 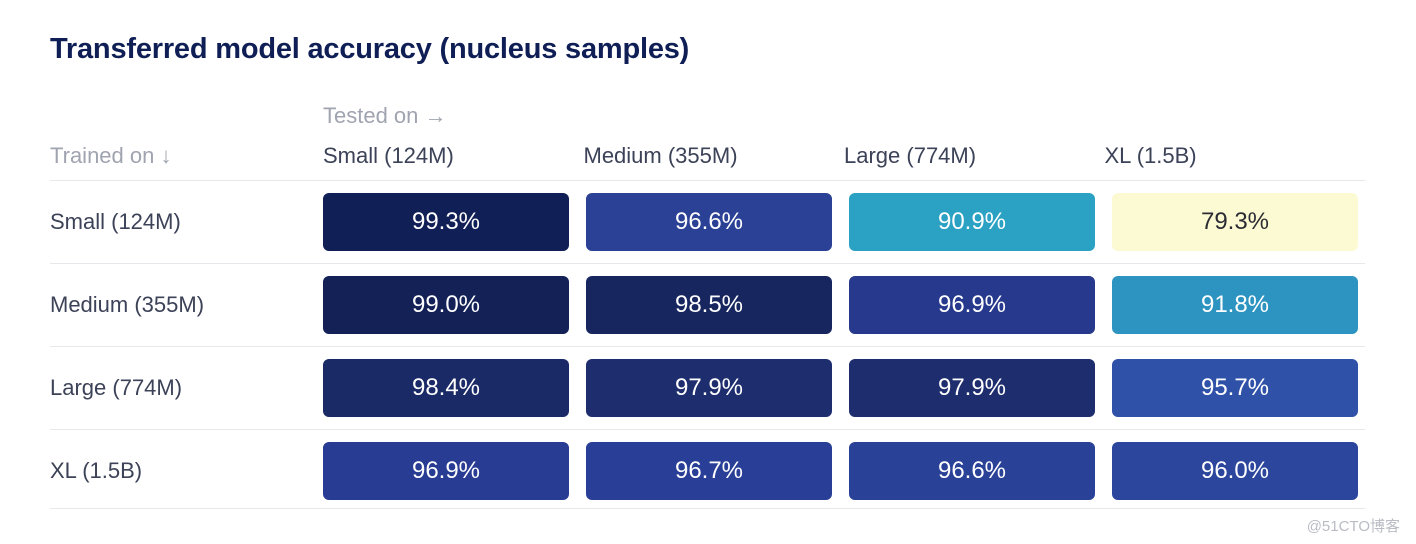 I want to click on table-row: XL (1.5B) 96.9% 96.7% 96.6% 96.0%, so click(x=707, y=470).